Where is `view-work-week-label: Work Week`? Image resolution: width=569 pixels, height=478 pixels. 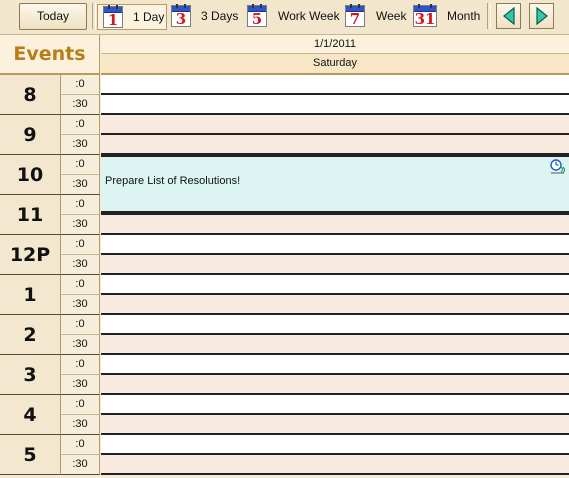
view-work-week-label: Work Week is located at coordinates (309, 16).